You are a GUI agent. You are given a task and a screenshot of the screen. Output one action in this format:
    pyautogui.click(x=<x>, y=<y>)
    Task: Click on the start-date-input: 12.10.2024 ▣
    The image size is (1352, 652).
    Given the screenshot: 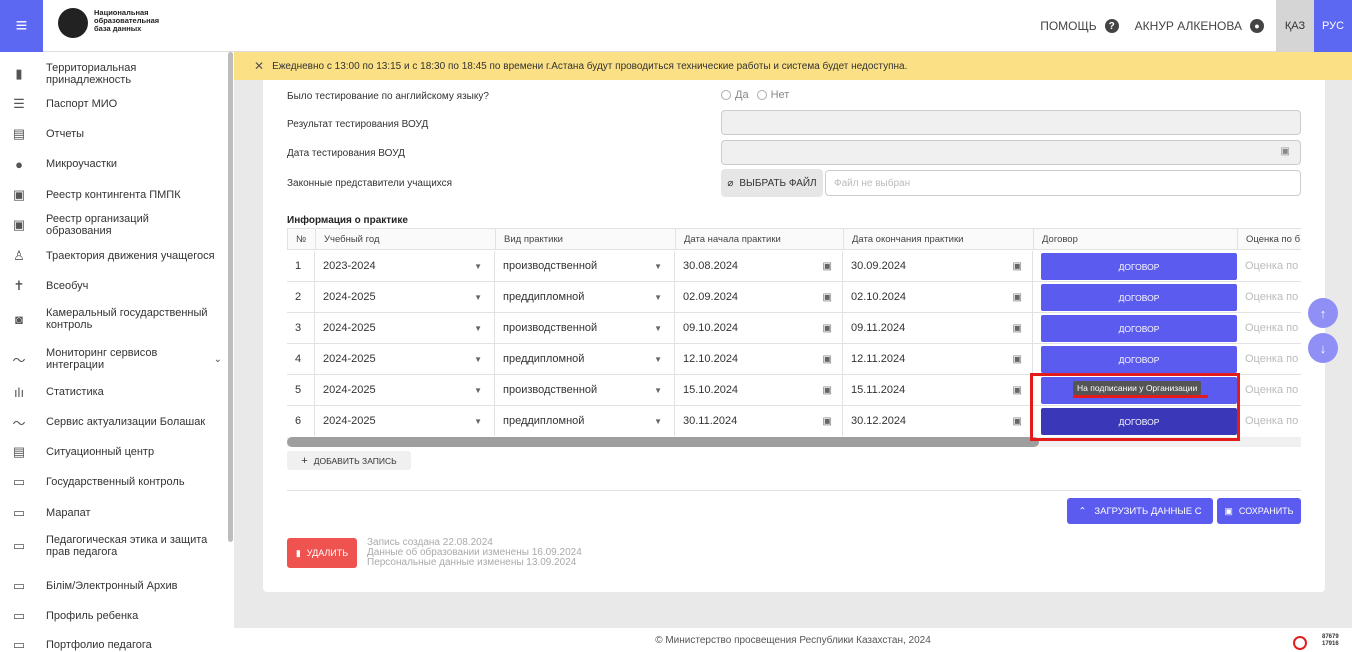 What is the action you would take?
    pyautogui.click(x=759, y=359)
    